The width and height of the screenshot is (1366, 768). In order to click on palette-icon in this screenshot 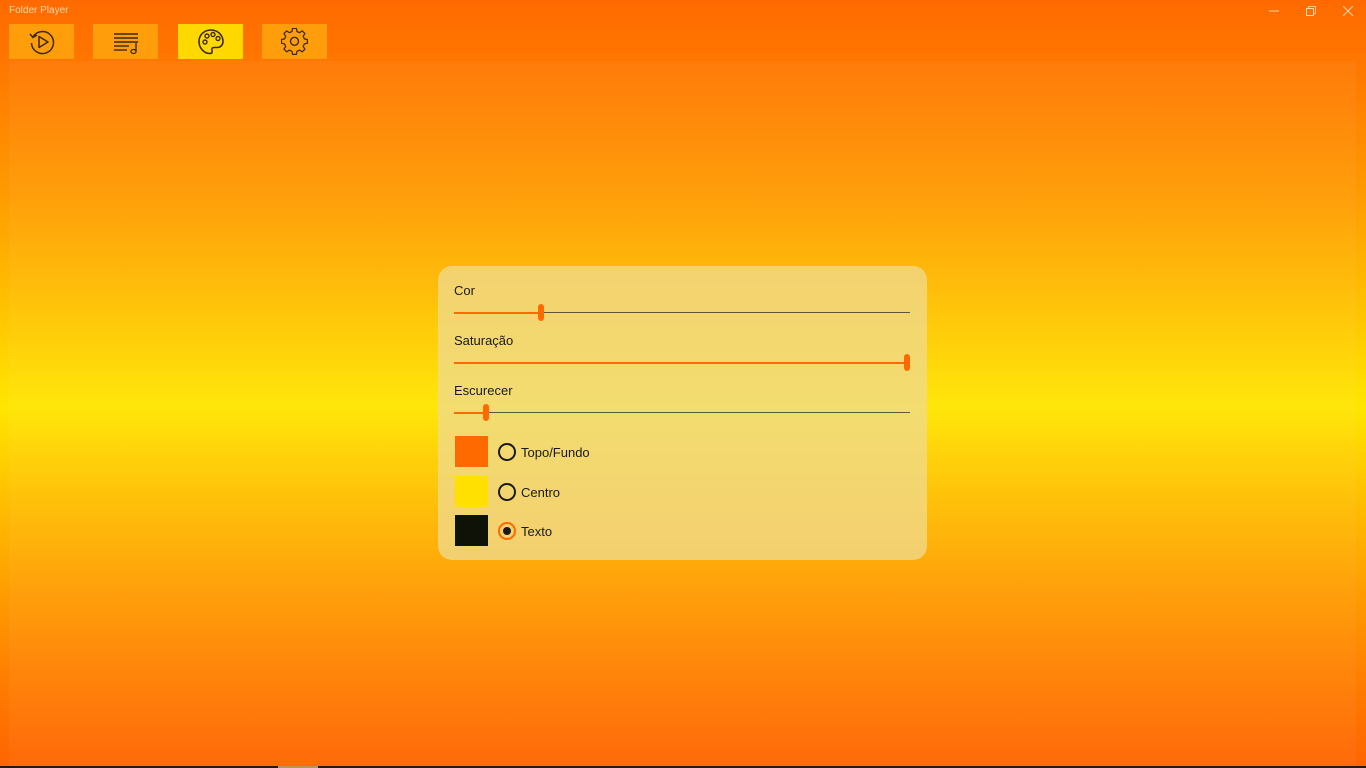, I will do `click(210, 41)`.